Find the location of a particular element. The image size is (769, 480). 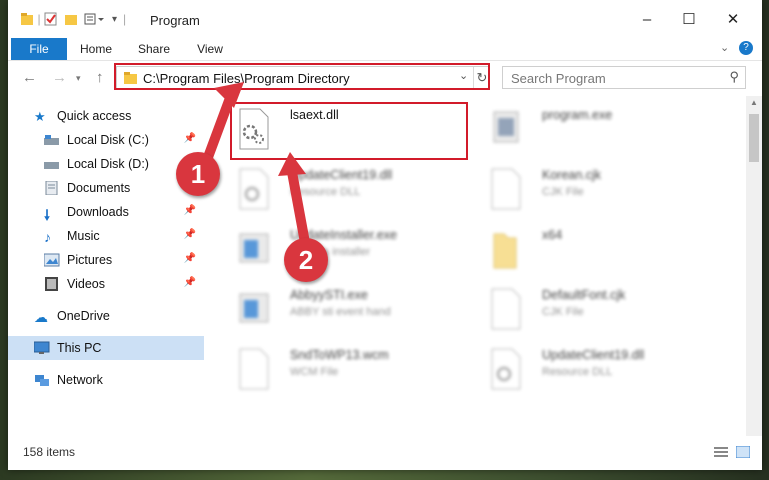

callout-1: 1 is located at coordinates (198, 174).